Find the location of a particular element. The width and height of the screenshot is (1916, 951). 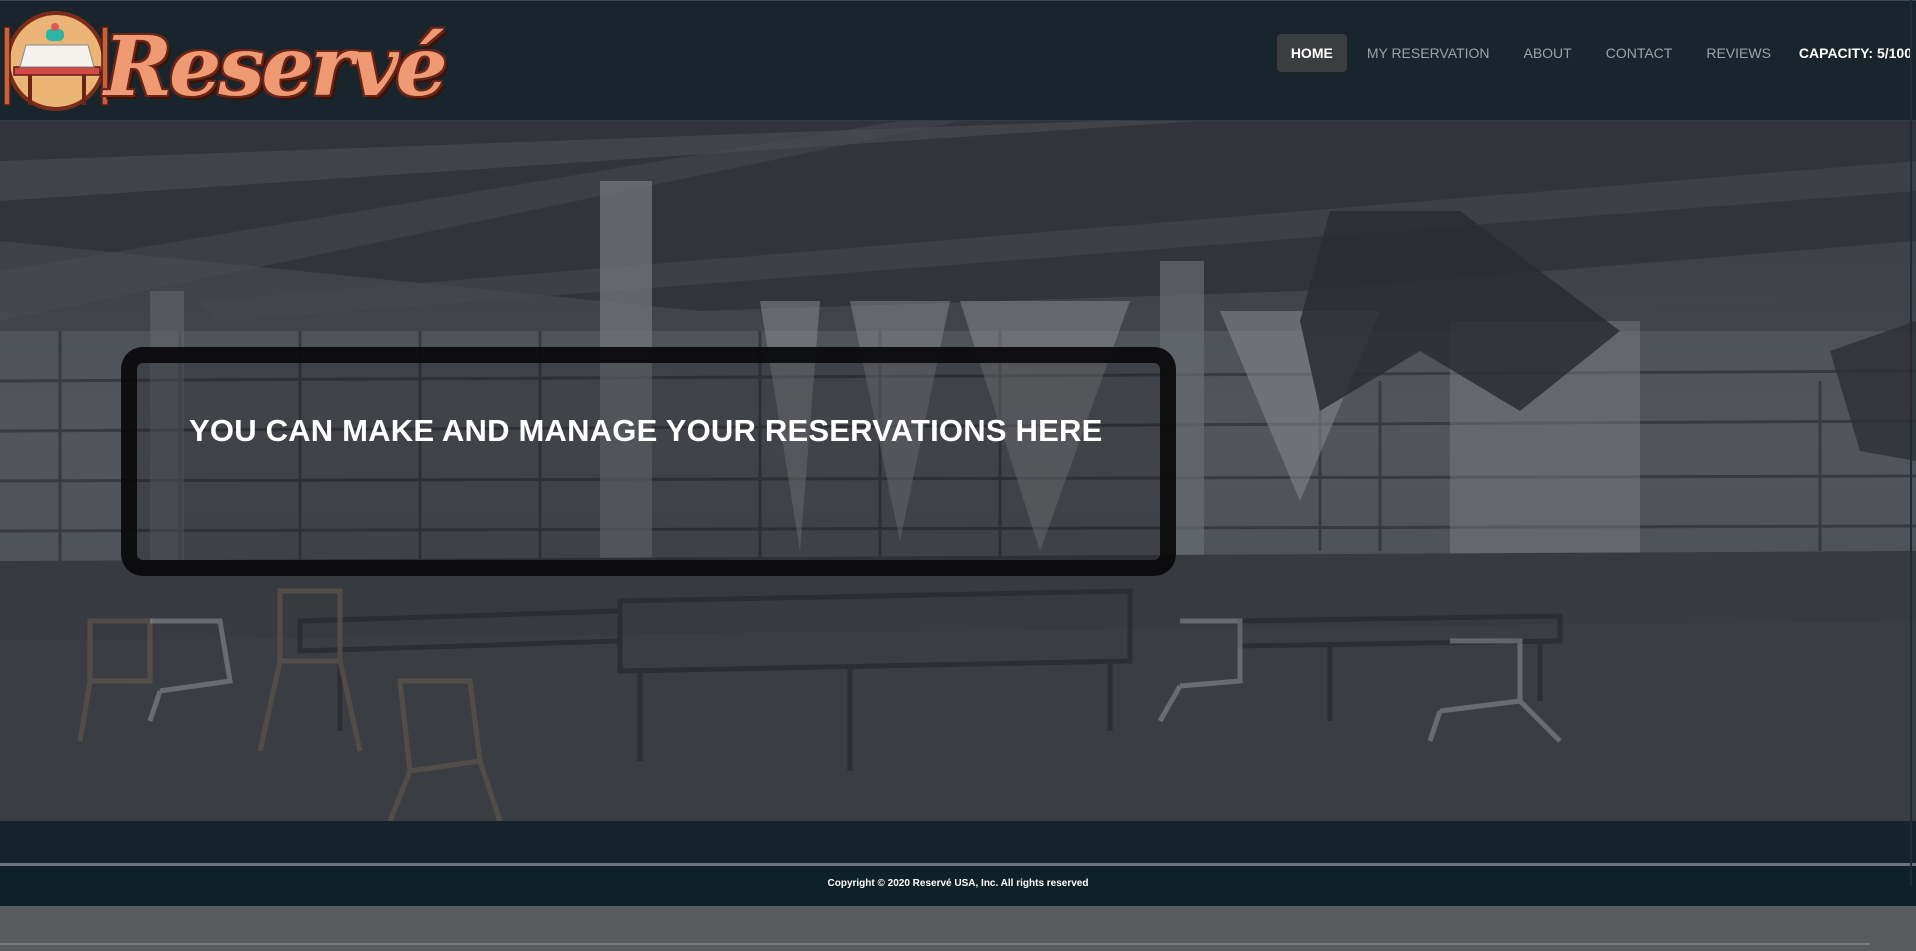

nav-my-reservation: MY RESERVATION is located at coordinates (1428, 53).